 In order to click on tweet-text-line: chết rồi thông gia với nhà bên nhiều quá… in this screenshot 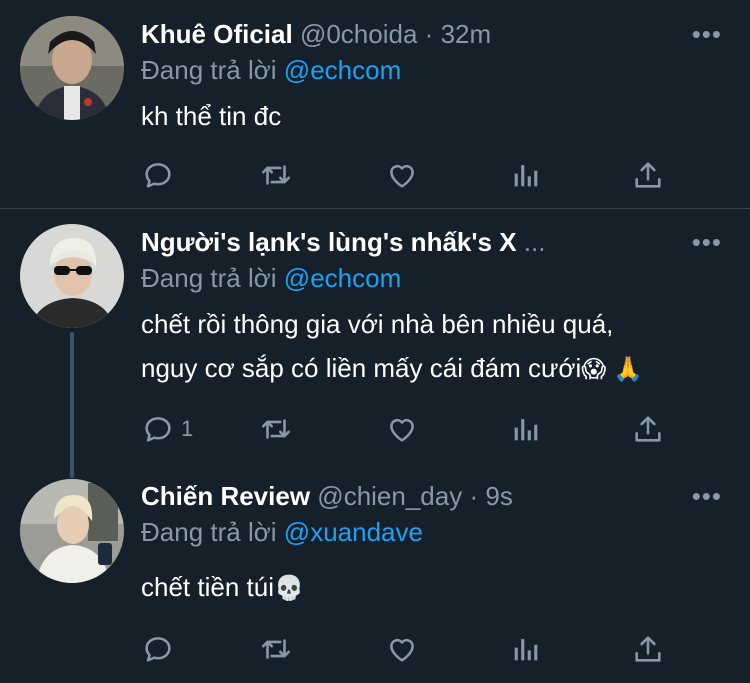, I will do `click(377, 324)`.